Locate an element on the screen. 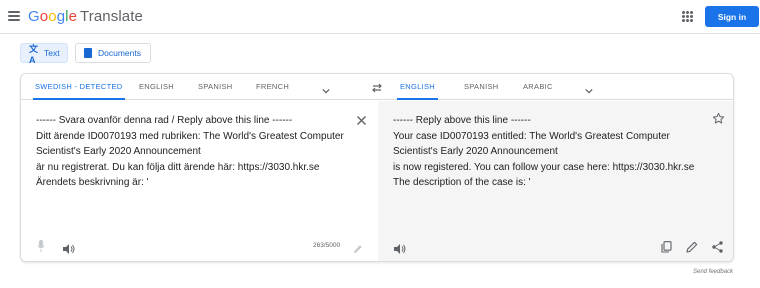 This screenshot has height=288, width=760. swap-languages-icon is located at coordinates (377, 87).